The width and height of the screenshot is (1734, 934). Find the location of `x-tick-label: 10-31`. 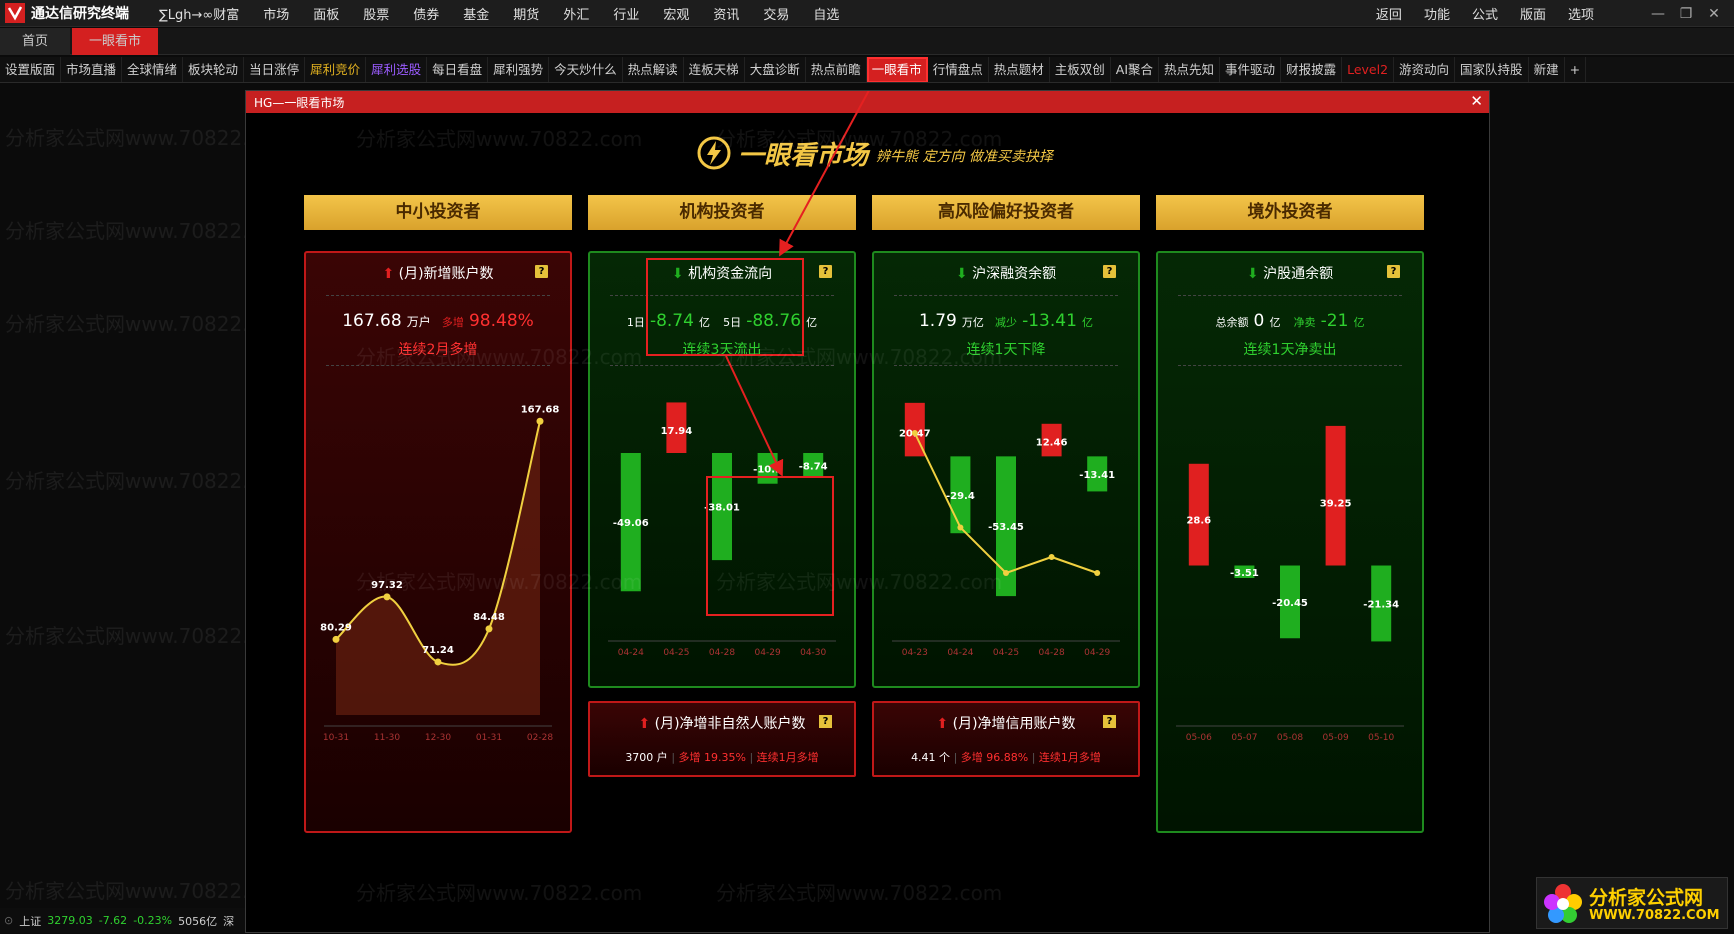

x-tick-label: 10-31 is located at coordinates (336, 738).